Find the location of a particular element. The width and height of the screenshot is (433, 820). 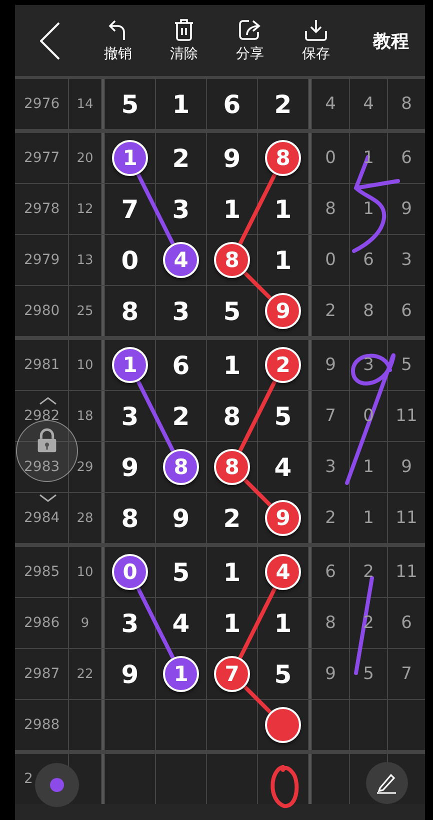

down-chevron-icon is located at coordinates (48, 498).